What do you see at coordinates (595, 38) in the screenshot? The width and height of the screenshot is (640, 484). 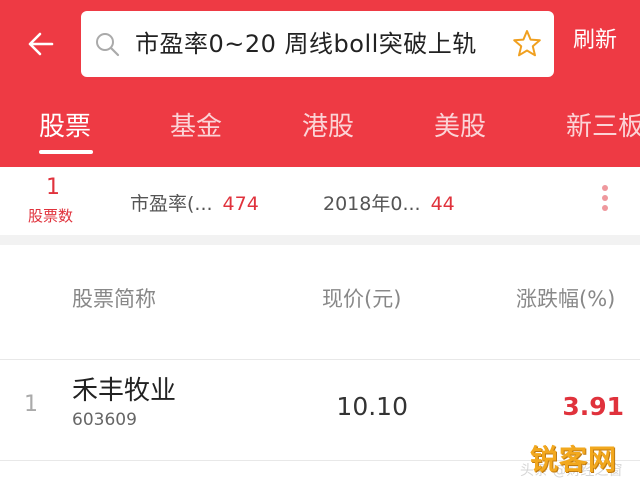 I see `refresh-button: 刷新` at bounding box center [595, 38].